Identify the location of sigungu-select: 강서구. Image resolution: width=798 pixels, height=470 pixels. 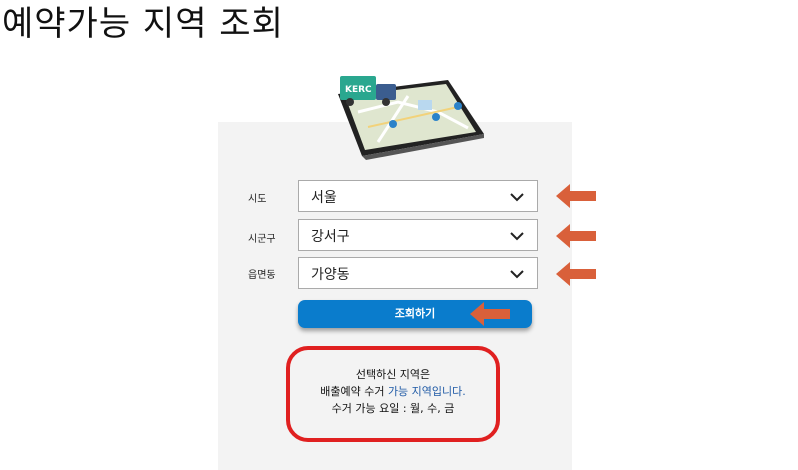
(418, 235).